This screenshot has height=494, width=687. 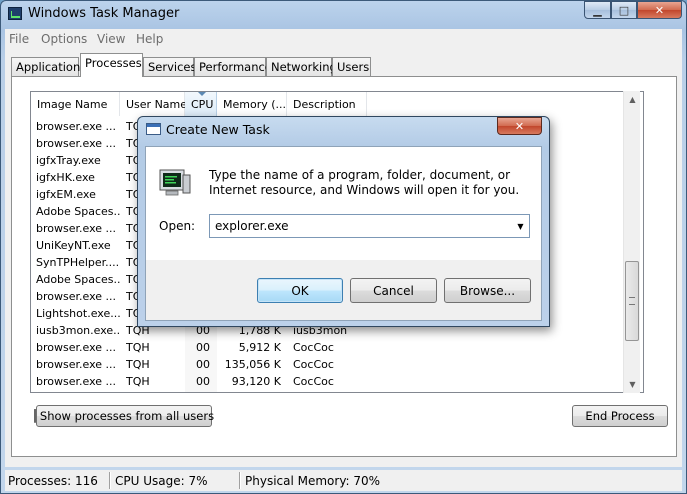 What do you see at coordinates (218, 129) in the screenshot?
I see `dialog-title: Create New Task` at bounding box center [218, 129].